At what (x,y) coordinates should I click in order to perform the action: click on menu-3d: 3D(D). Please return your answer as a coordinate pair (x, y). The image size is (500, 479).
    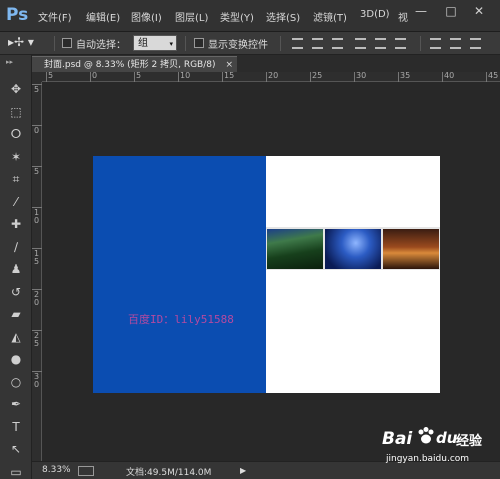
    Looking at the image, I should click on (375, 14).